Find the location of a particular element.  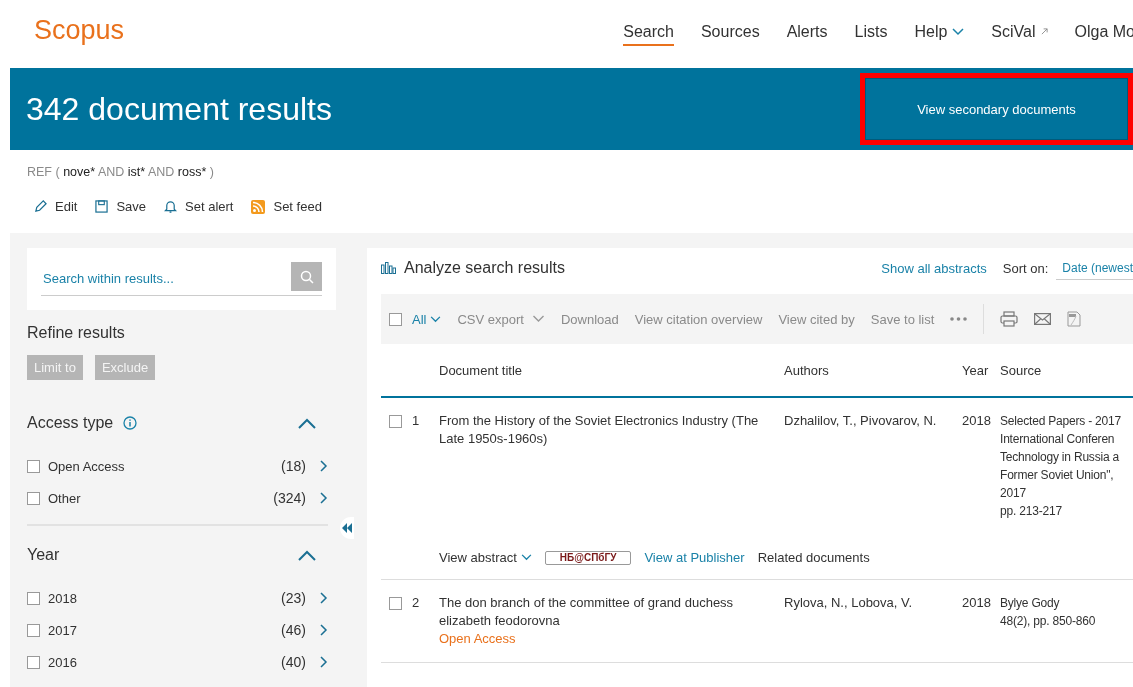

bar-chart-icon is located at coordinates (388, 268).